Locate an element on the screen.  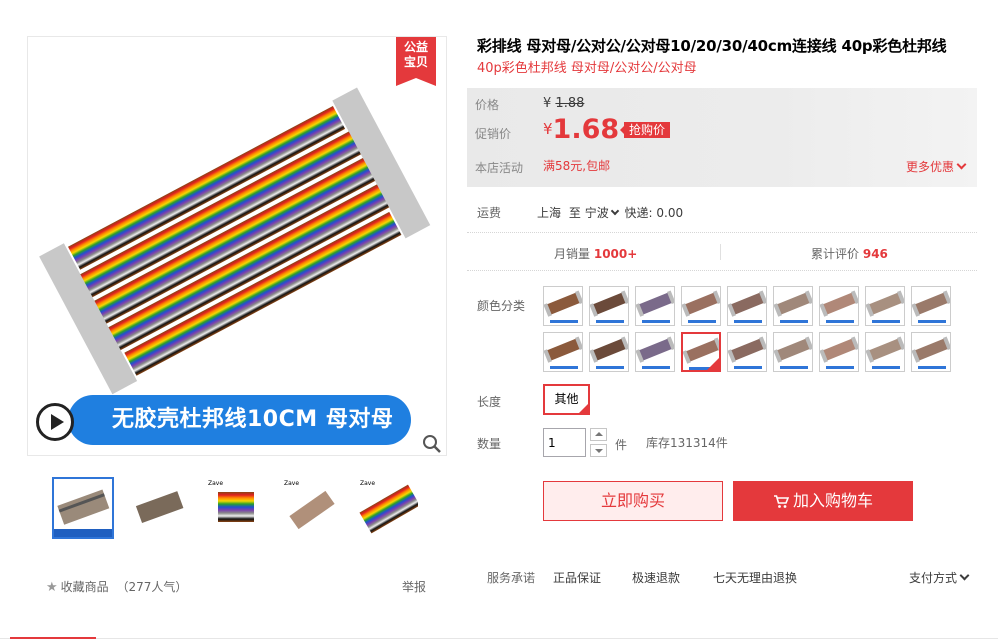
product-title: 彩排线 母对母/公对公/公对母10/20/30/40cm连接线 40p彩色杜邦线 is located at coordinates (712, 46).